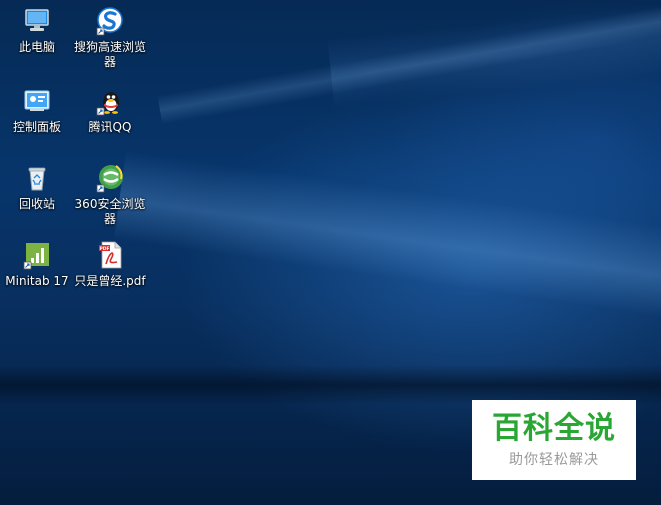 The height and width of the screenshot is (505, 661). Describe the element at coordinates (109, 179) in the screenshot. I see `360-browser-icon` at that location.